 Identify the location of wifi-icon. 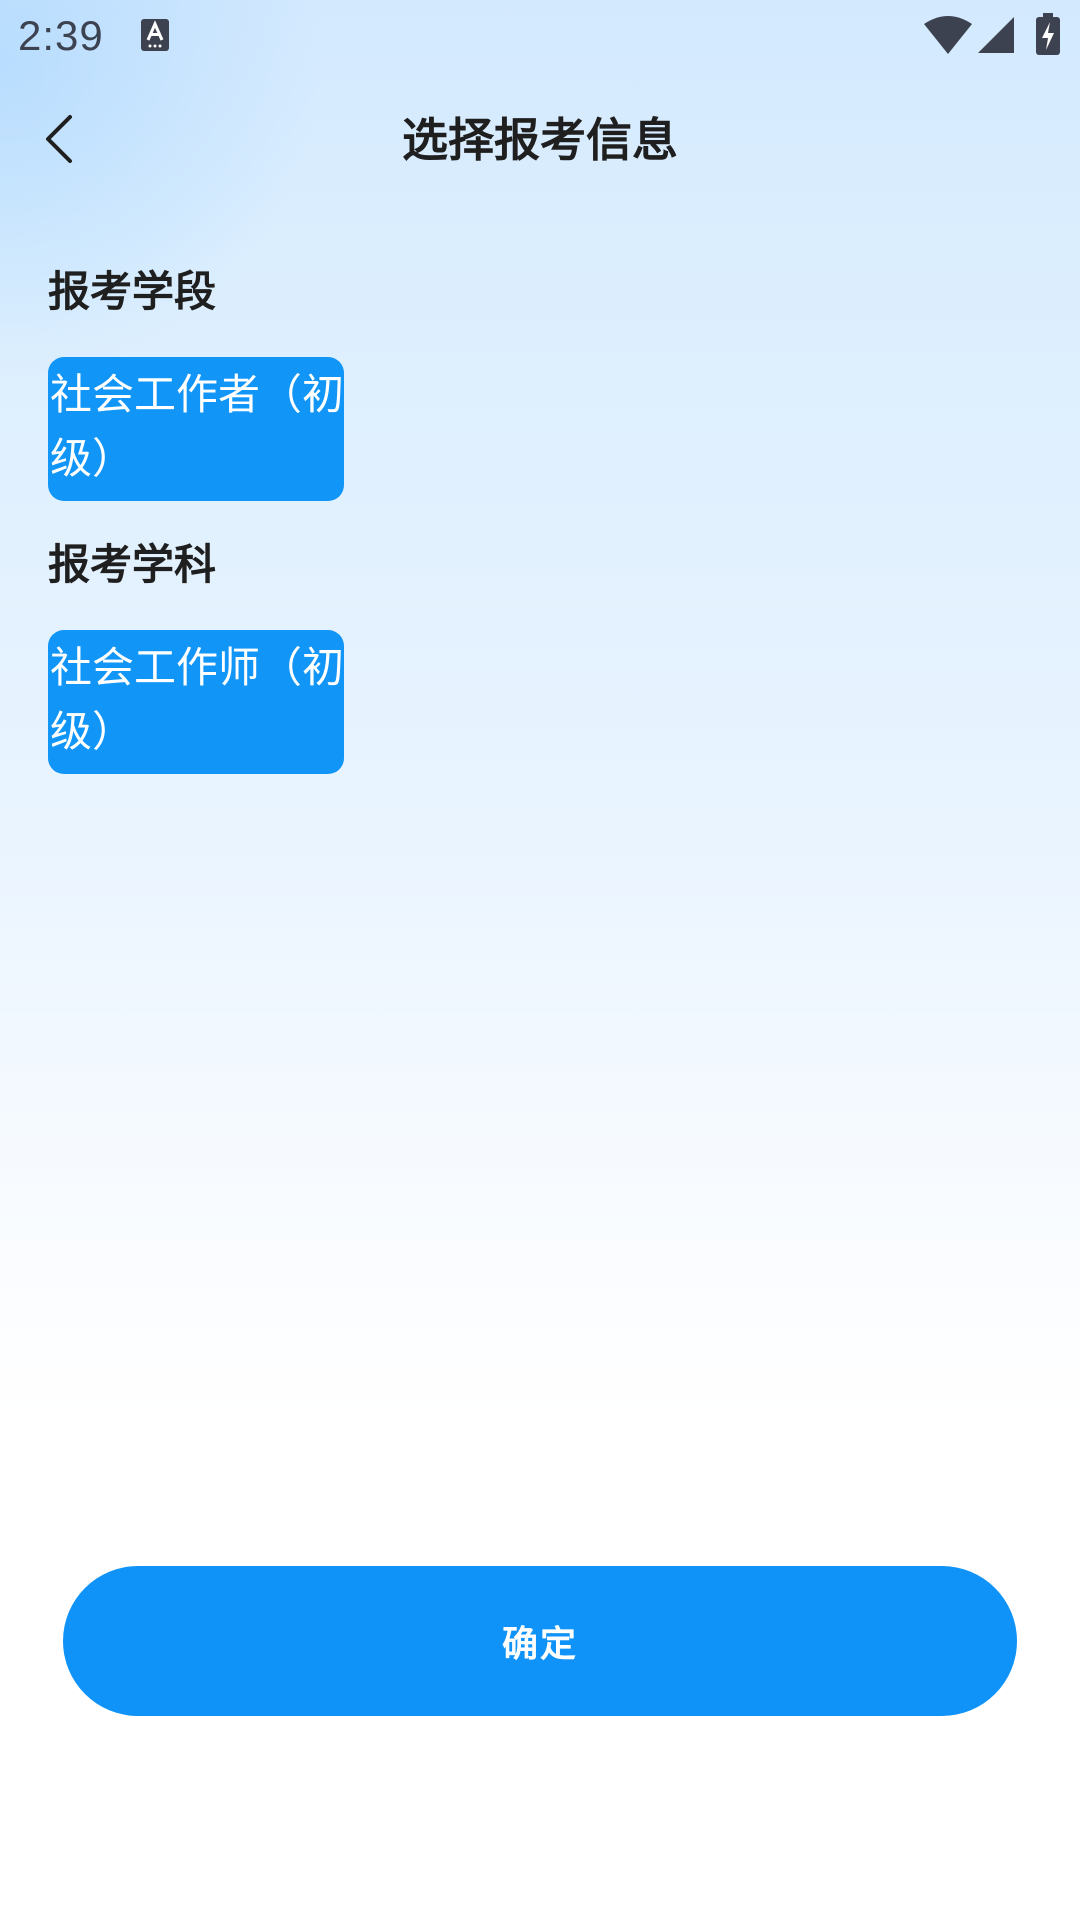
(948, 35).